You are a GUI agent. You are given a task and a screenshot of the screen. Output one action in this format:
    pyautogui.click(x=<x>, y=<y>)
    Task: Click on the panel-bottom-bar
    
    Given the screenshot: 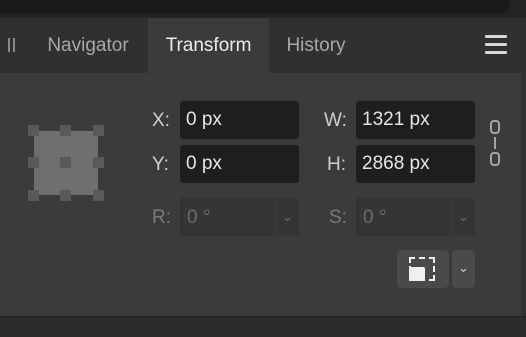 What is the action you would take?
    pyautogui.click(x=263, y=326)
    